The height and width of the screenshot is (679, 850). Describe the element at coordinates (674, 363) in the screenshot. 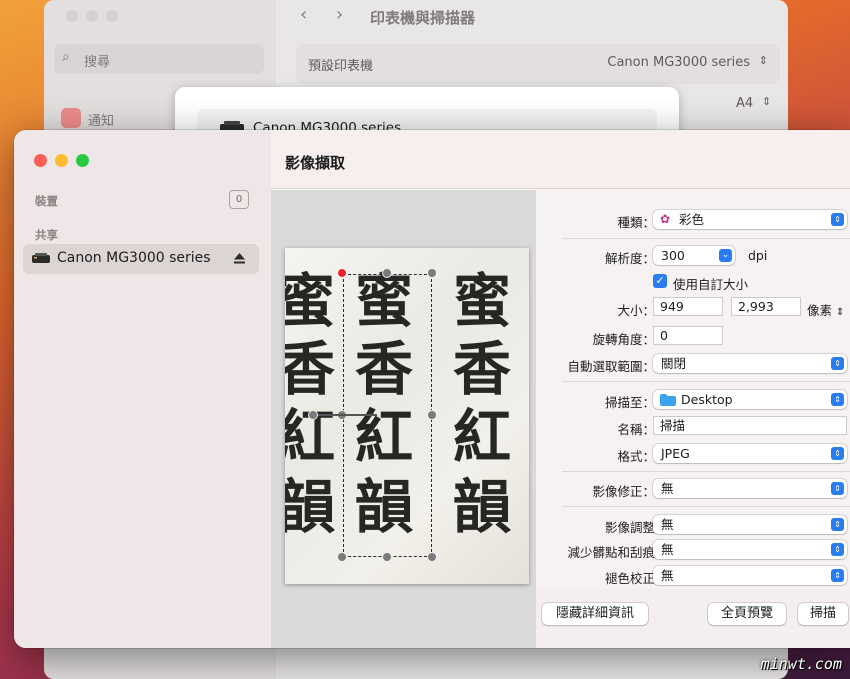

I see `auto-select-value: 關閉` at that location.